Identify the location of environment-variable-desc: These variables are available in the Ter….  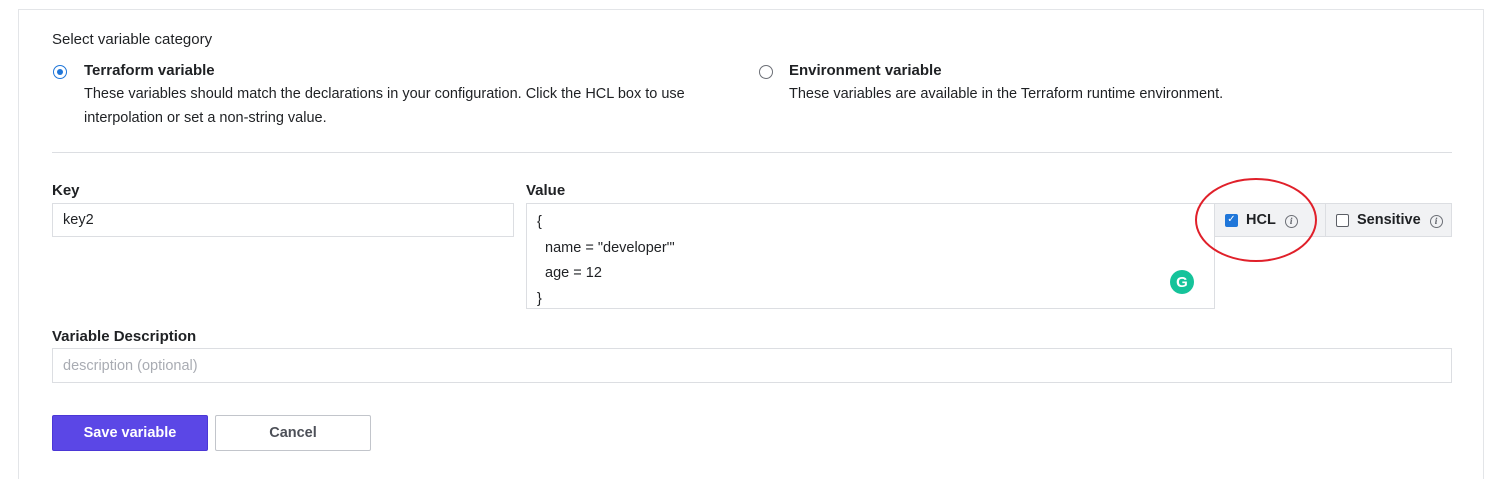
(1006, 94).